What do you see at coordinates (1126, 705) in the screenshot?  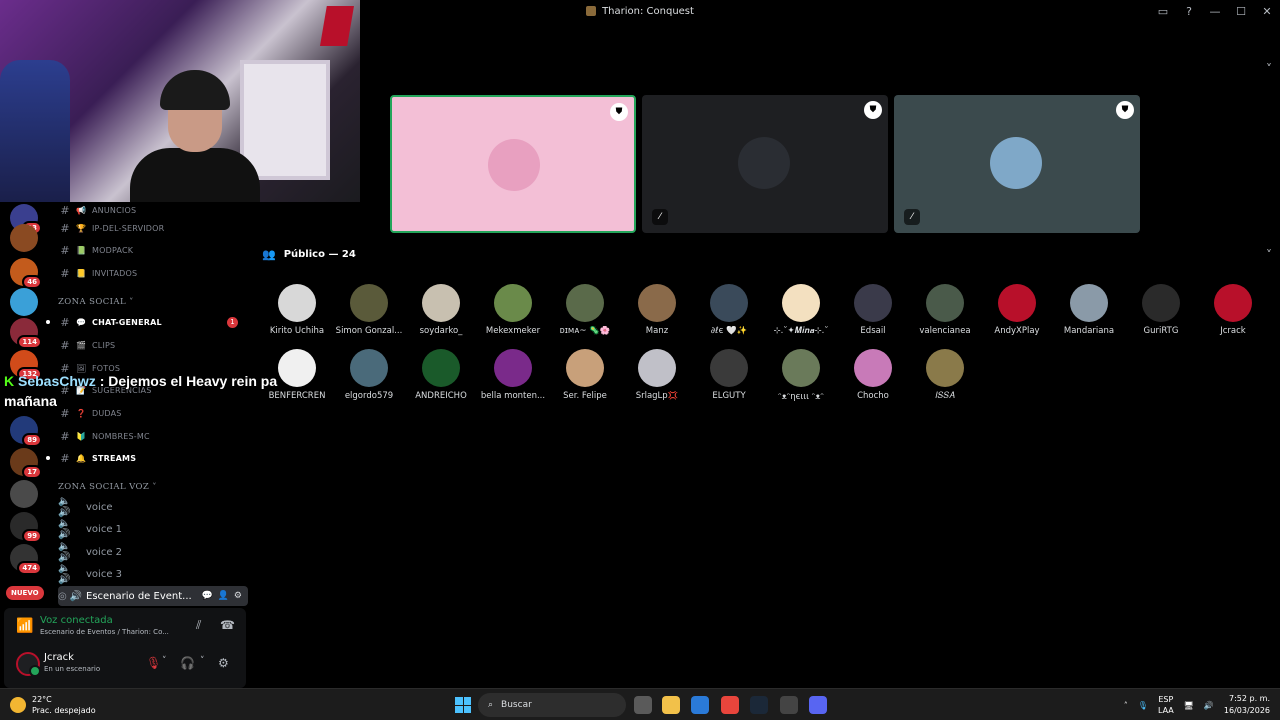 I see `chevron-up-icon: ˄` at bounding box center [1126, 705].